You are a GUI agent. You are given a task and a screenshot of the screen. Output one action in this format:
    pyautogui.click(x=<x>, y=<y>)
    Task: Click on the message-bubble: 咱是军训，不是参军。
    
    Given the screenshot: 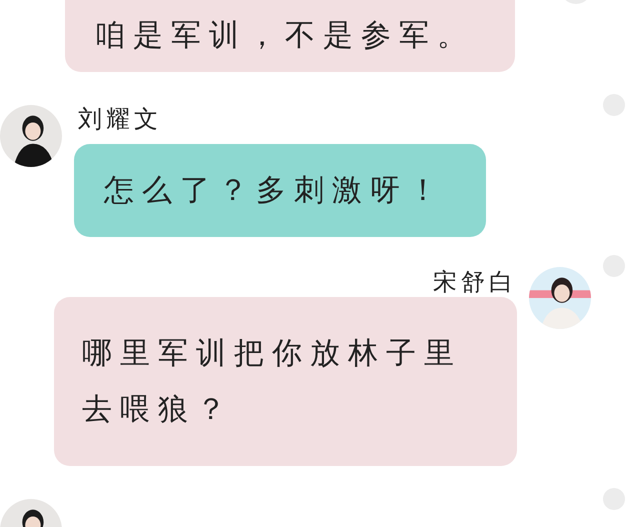 What is the action you would take?
    pyautogui.click(x=290, y=36)
    